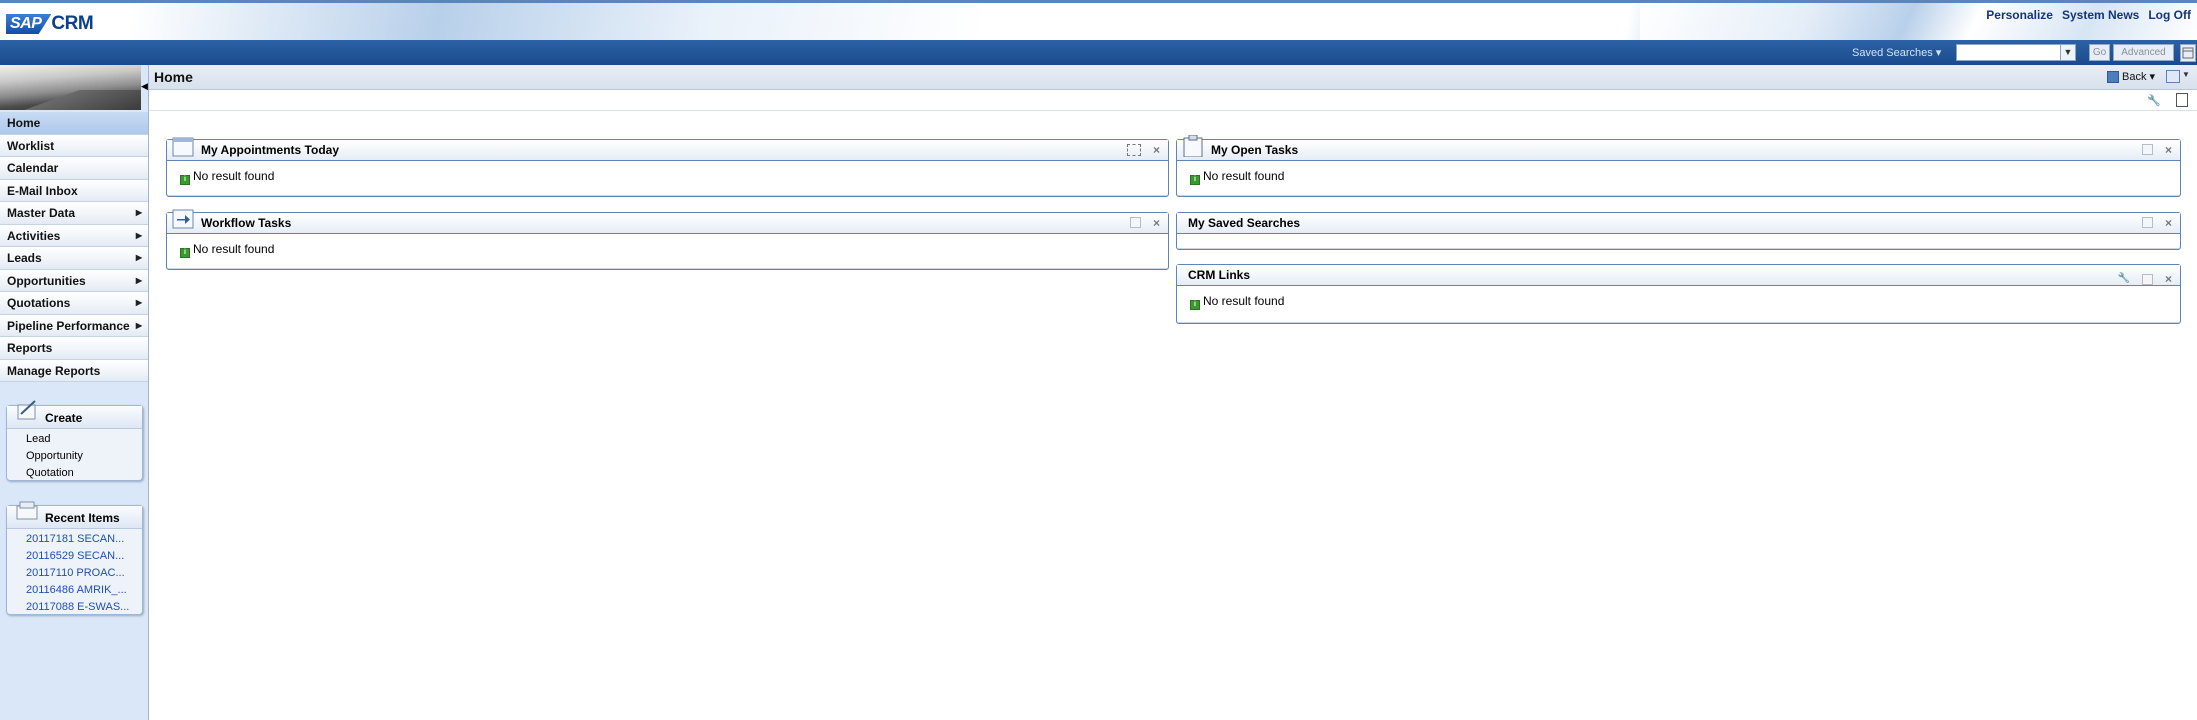 The width and height of the screenshot is (2197, 720). I want to click on saved-search-select: ▼, so click(2016, 52).